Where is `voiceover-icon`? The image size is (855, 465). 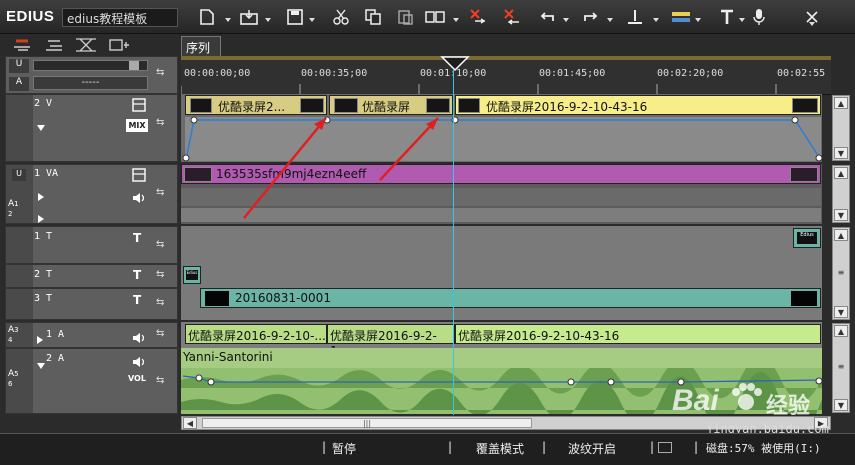
voiceover-icon is located at coordinates (759, 17).